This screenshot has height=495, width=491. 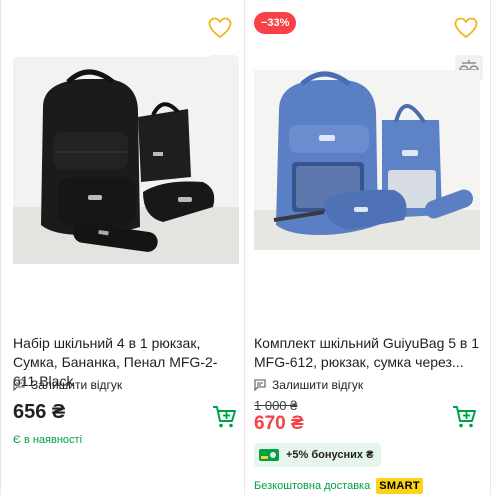 I want to click on smart-badge: SMART, so click(x=399, y=486).